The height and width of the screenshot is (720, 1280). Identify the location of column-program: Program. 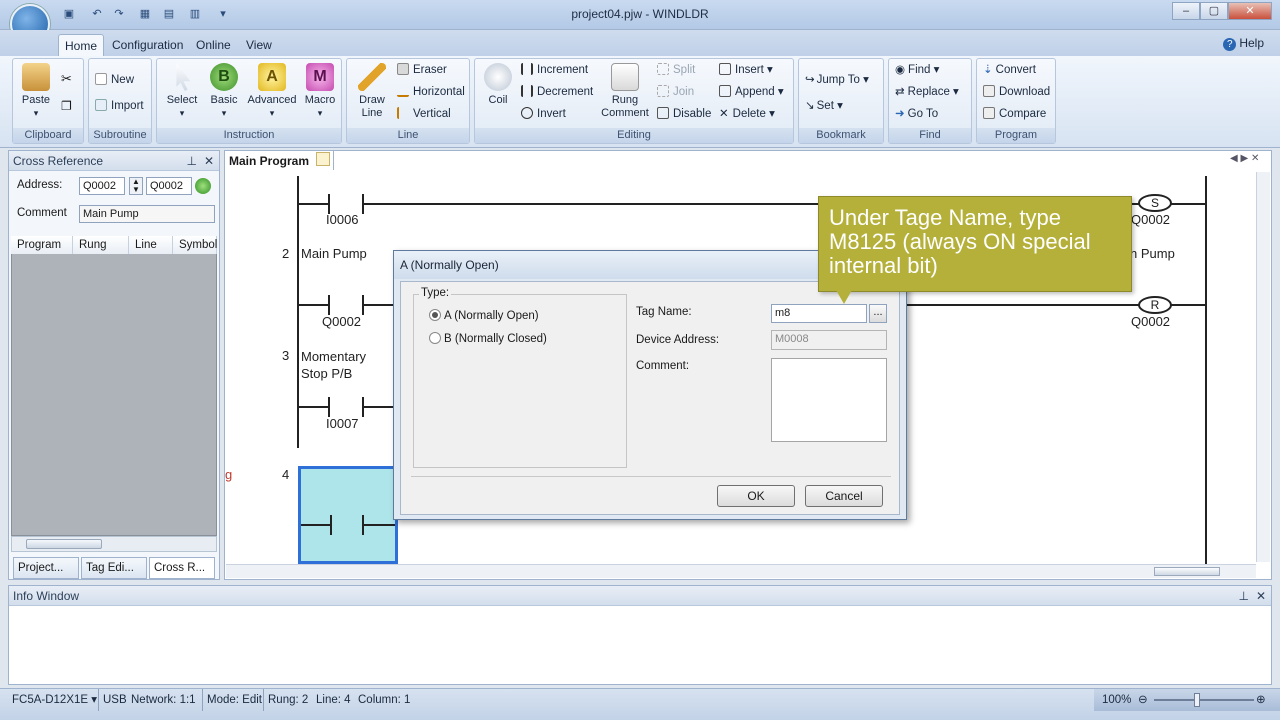
(42, 245).